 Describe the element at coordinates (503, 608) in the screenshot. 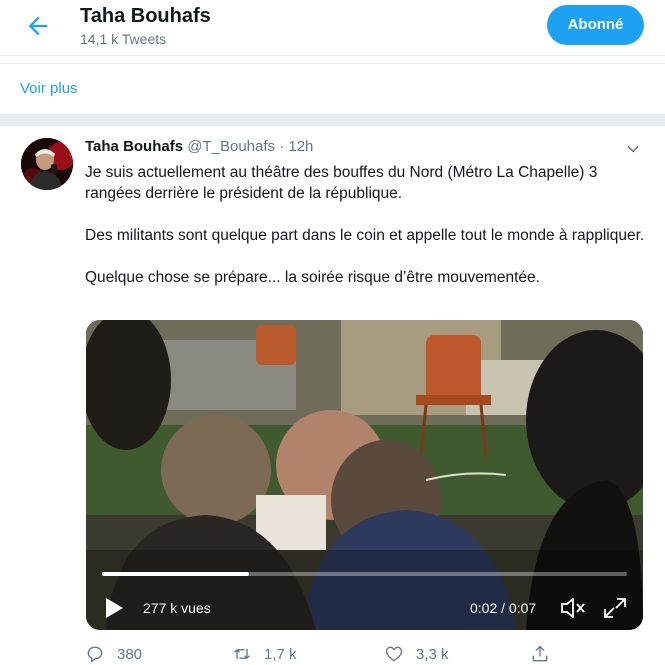

I see `video-time: 0:02 / 0:07` at that location.